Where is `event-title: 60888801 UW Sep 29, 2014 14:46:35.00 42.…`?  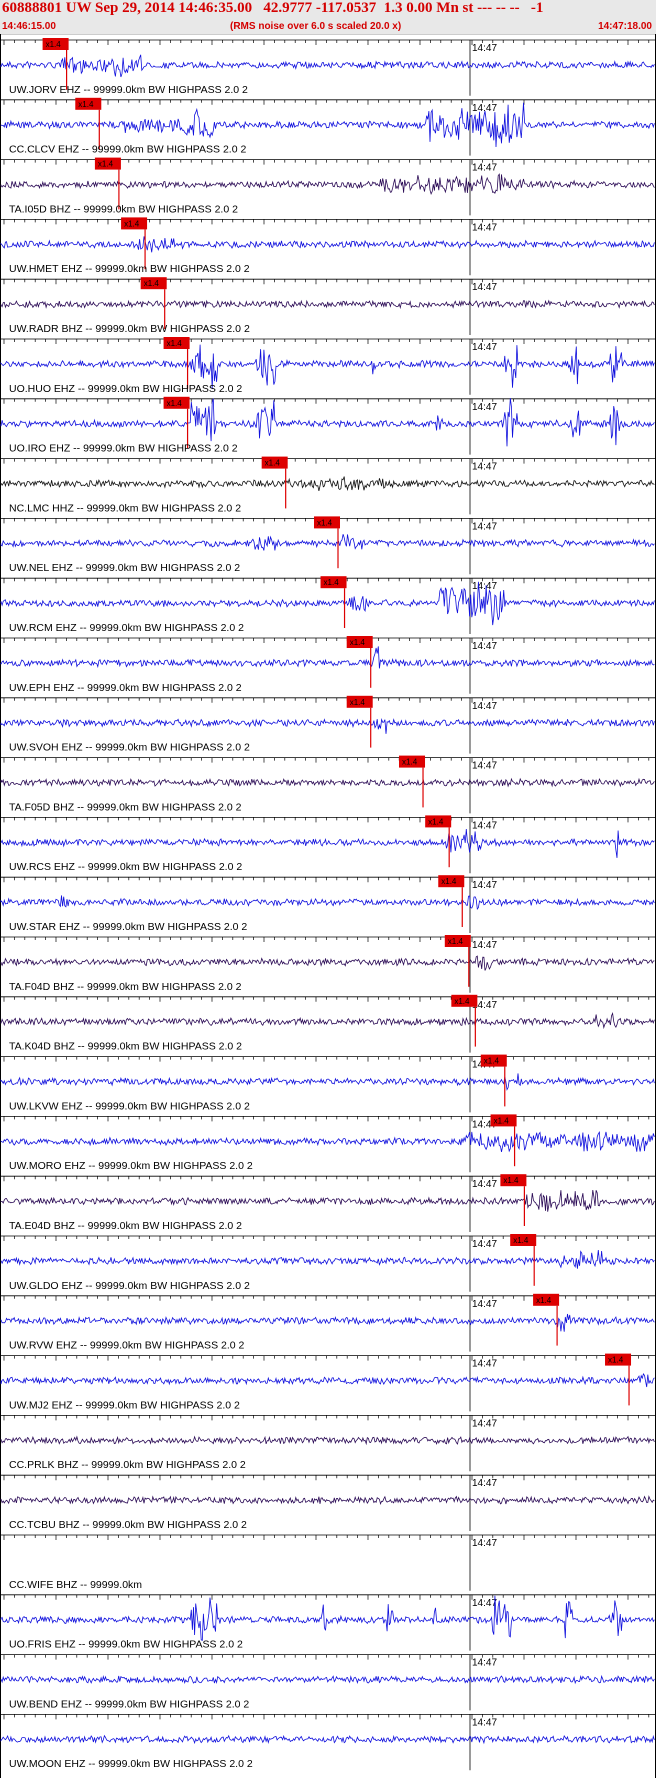
event-title: 60888801 UW Sep 29, 2014 14:46:35.00 42.… is located at coordinates (273, 8).